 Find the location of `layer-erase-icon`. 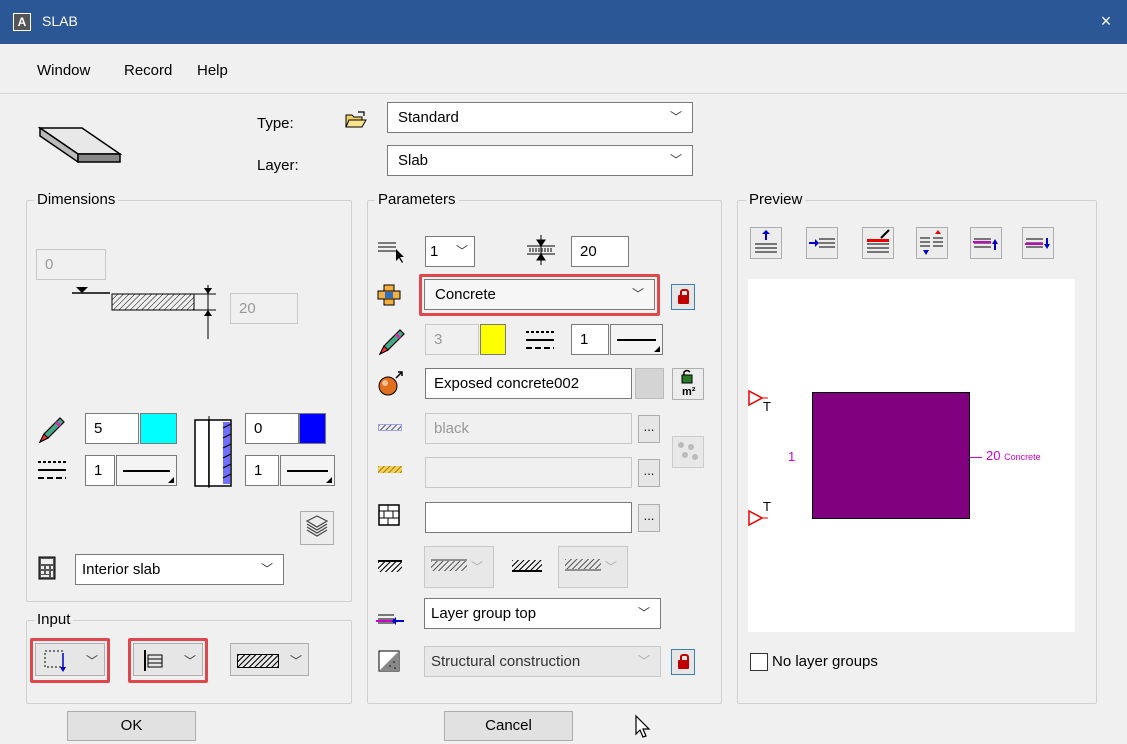

layer-erase-icon is located at coordinates (878, 241).